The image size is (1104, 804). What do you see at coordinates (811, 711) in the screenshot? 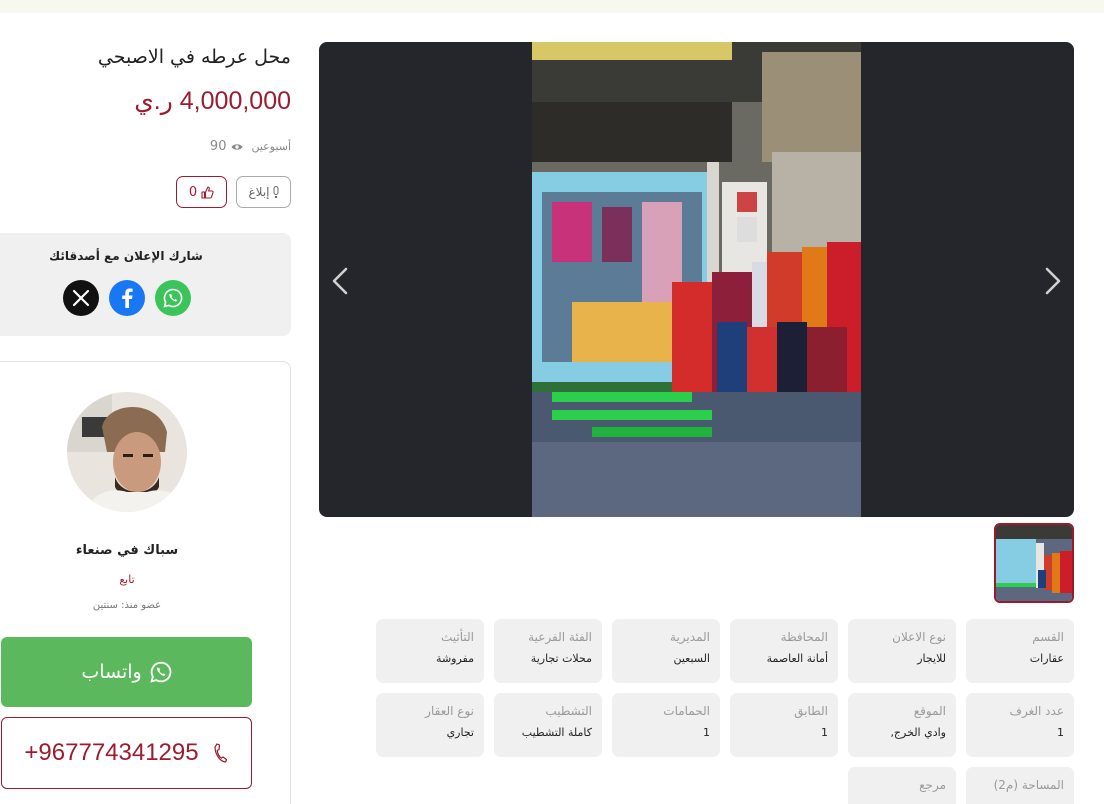
I see `detail-label: الطابق` at bounding box center [811, 711].